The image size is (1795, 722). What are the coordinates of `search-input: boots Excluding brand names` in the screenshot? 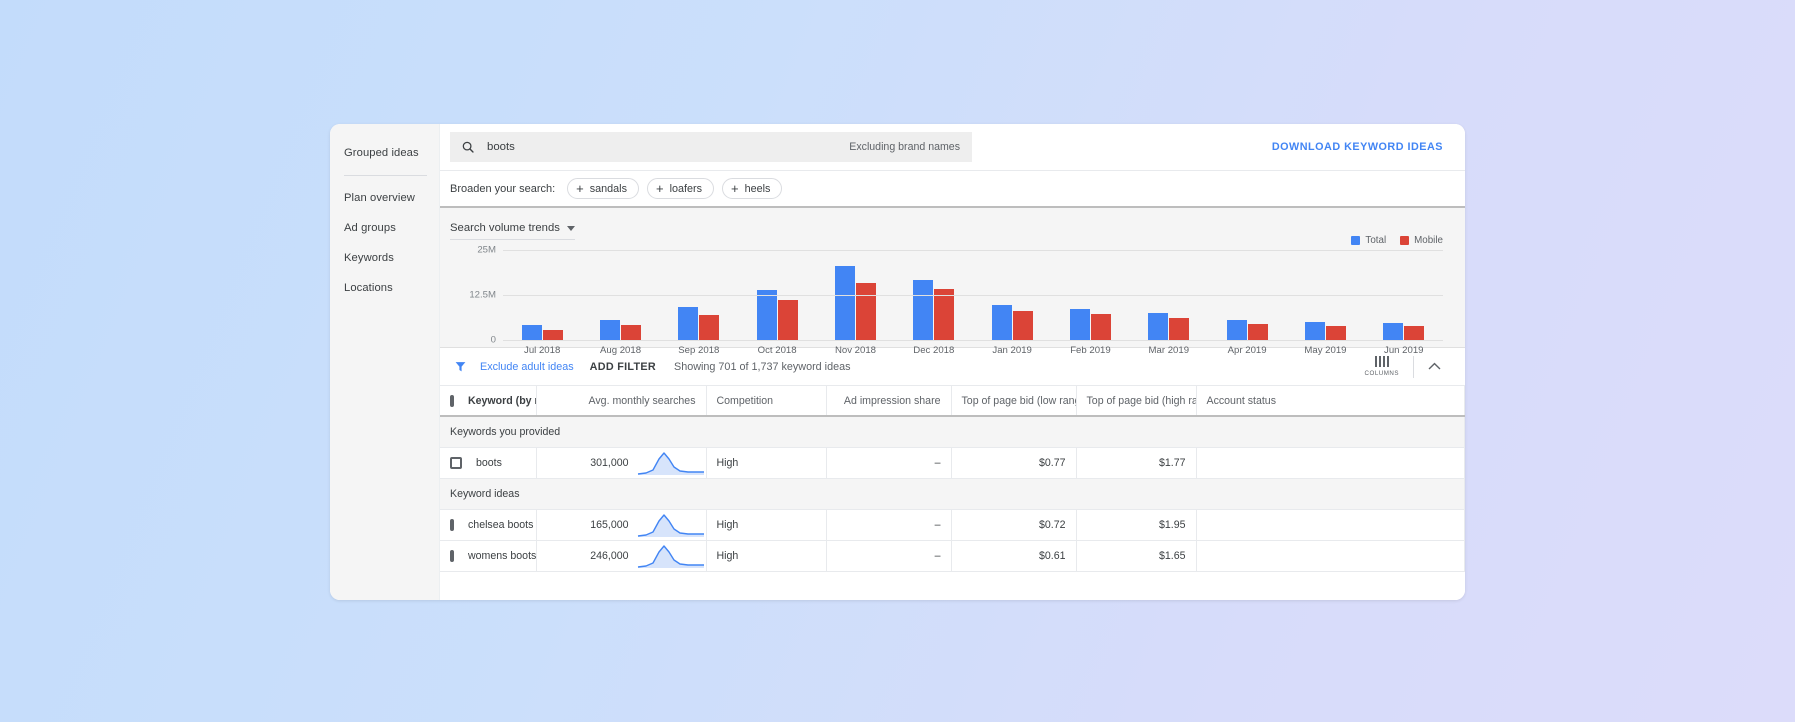 It's located at (711, 147).